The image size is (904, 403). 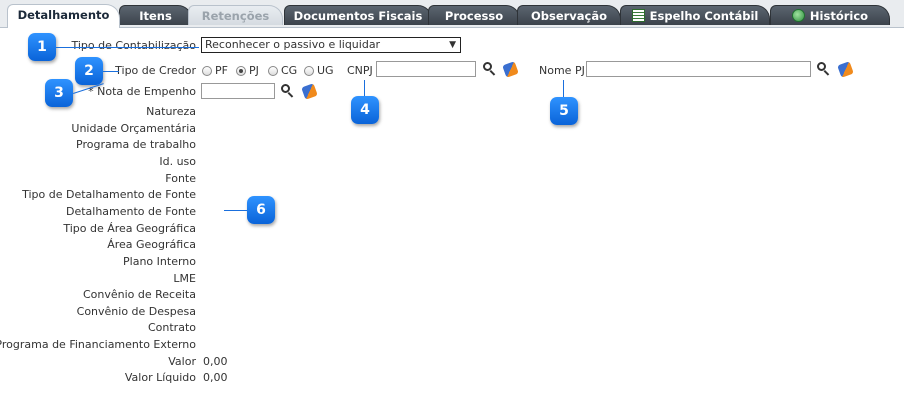 I want to click on dropdown-arrow-icon: ▼, so click(x=452, y=45).